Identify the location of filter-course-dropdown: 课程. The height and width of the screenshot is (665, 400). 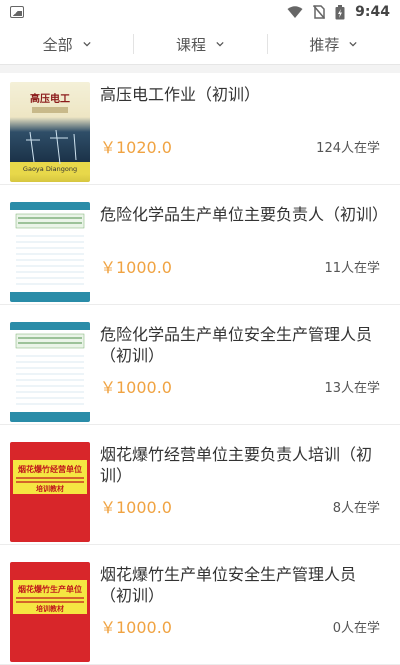
(199, 44).